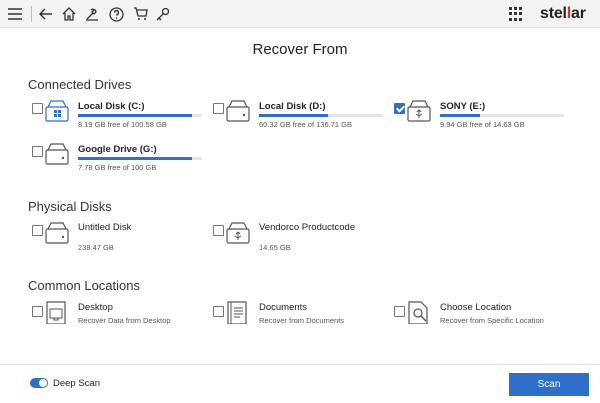 The width and height of the screenshot is (600, 403). I want to click on back-icon, so click(46, 14).